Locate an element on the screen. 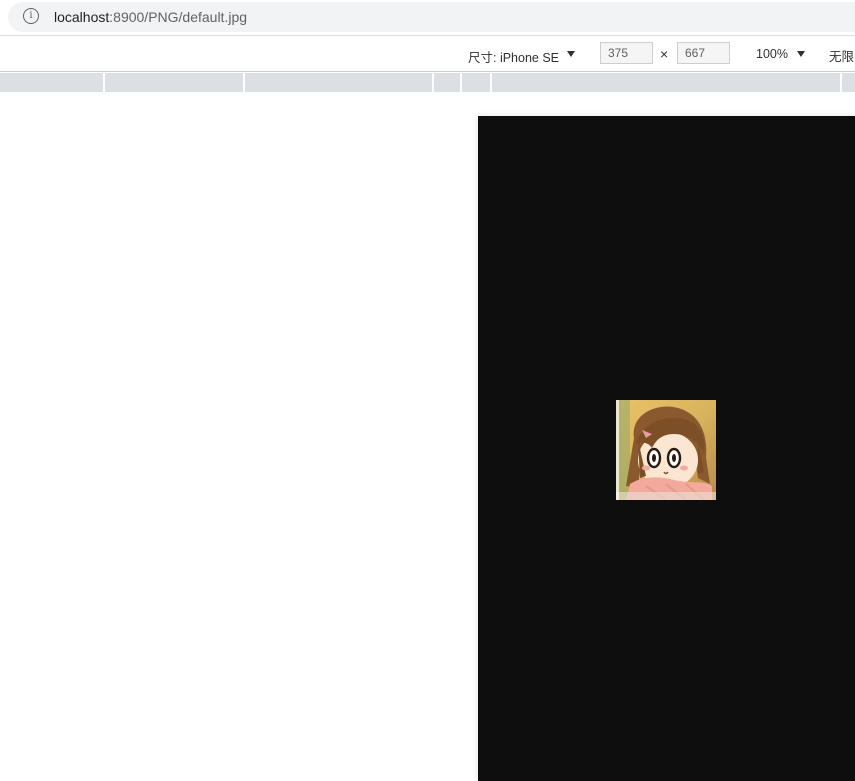  anime-girl-image is located at coordinates (666, 450).